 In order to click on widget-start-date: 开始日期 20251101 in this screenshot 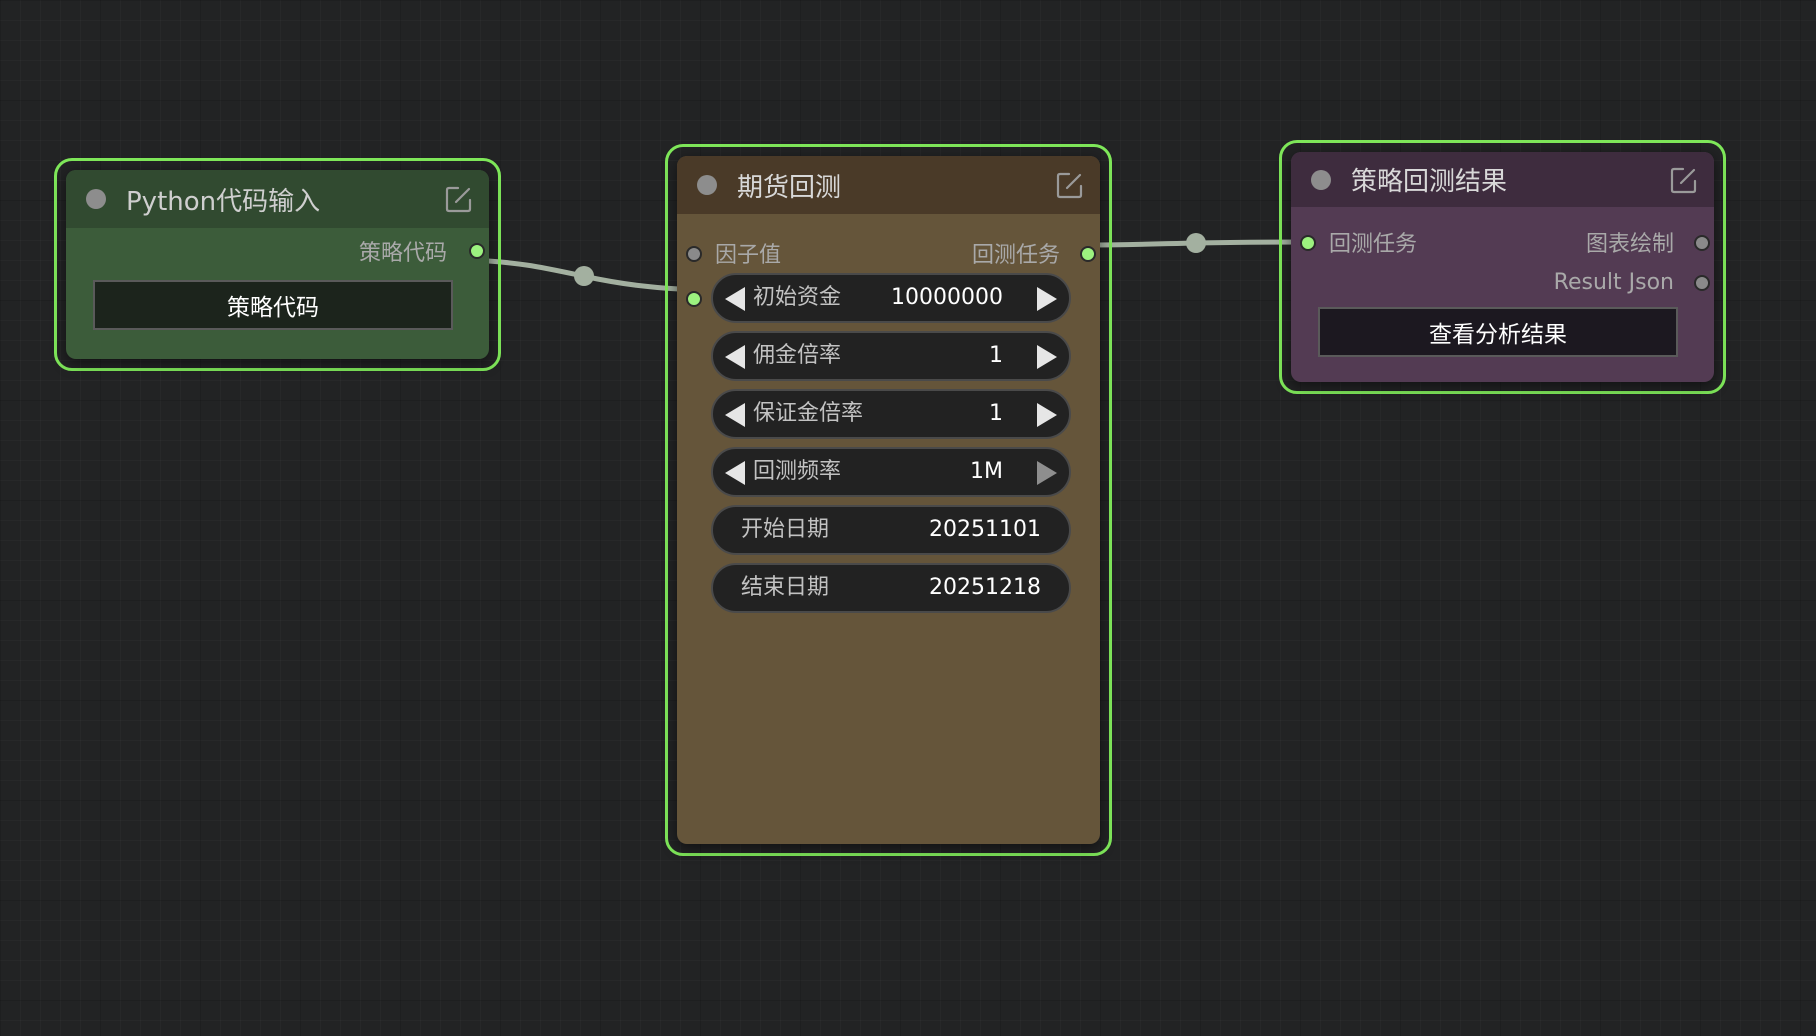, I will do `click(891, 530)`.